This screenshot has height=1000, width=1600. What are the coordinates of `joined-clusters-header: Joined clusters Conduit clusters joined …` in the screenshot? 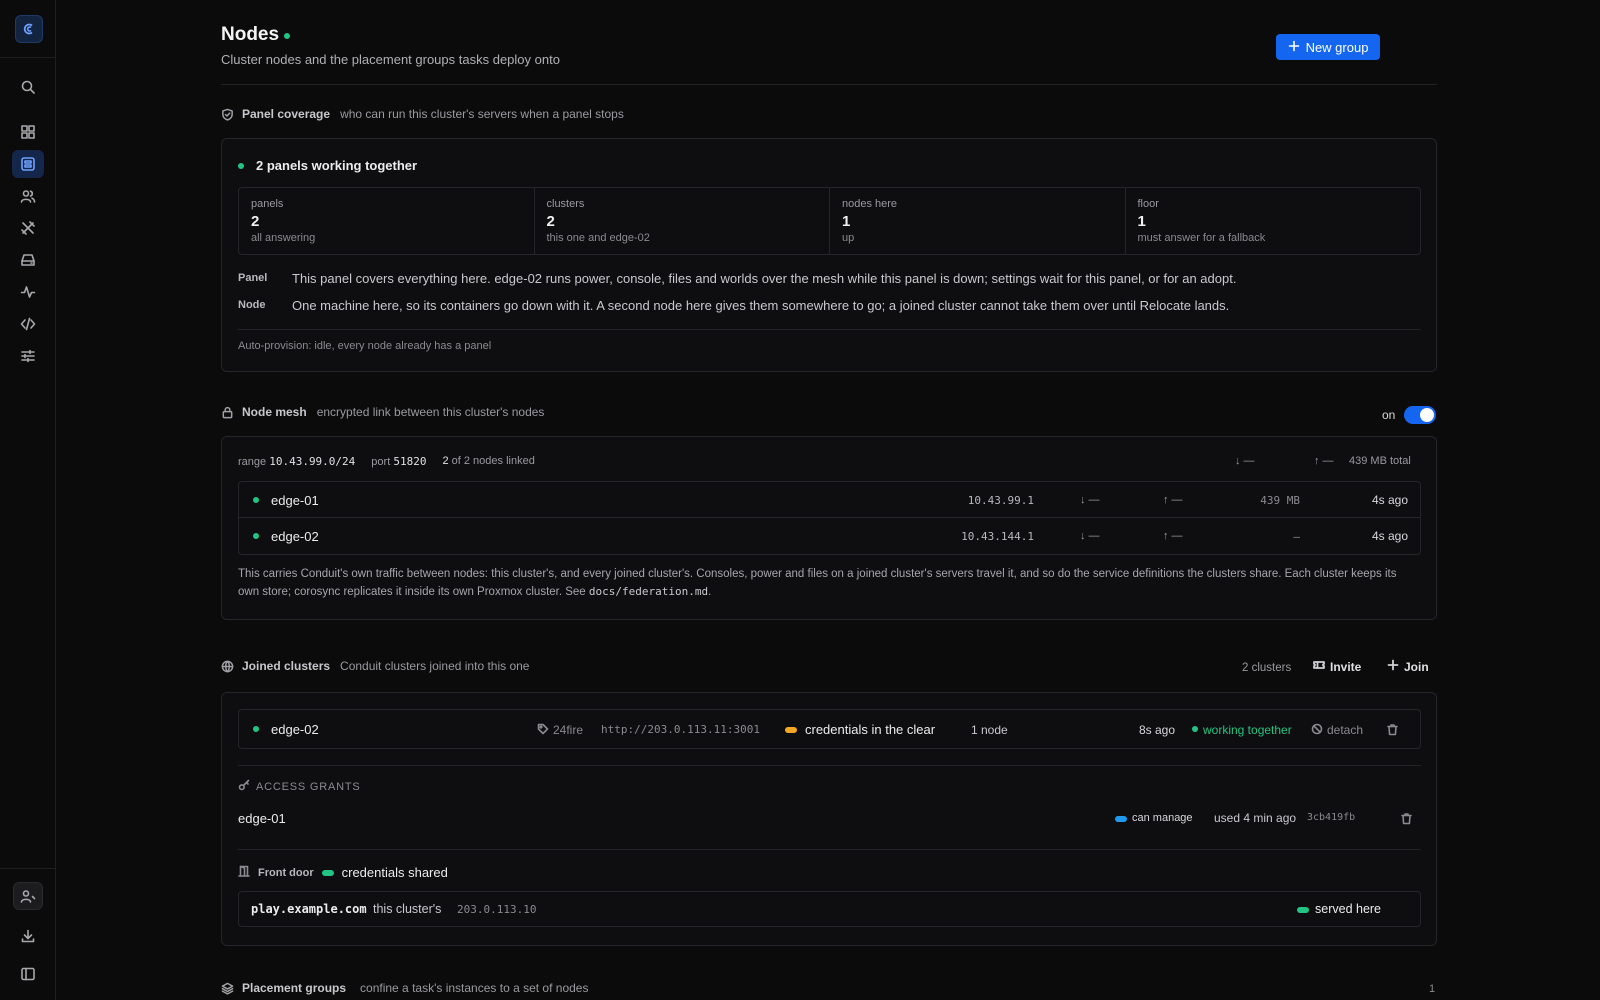 It's located at (375, 666).